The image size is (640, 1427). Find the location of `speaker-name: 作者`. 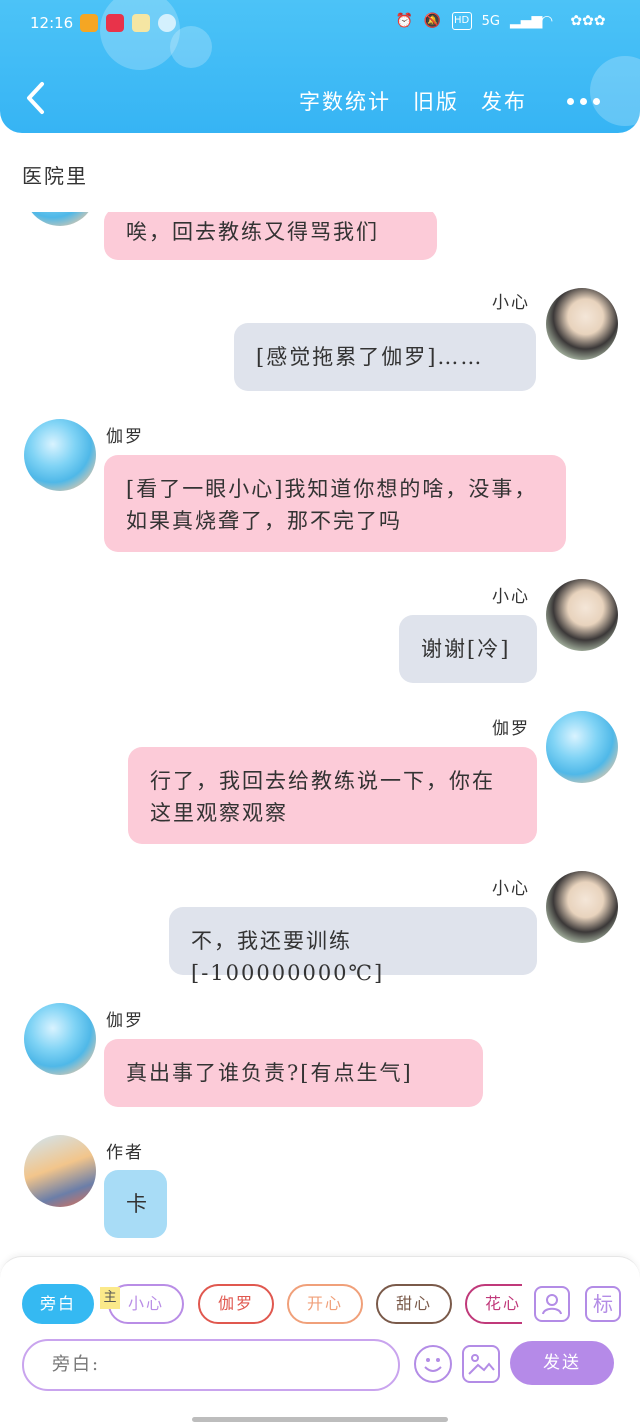

speaker-name: 作者 is located at coordinates (125, 1153).